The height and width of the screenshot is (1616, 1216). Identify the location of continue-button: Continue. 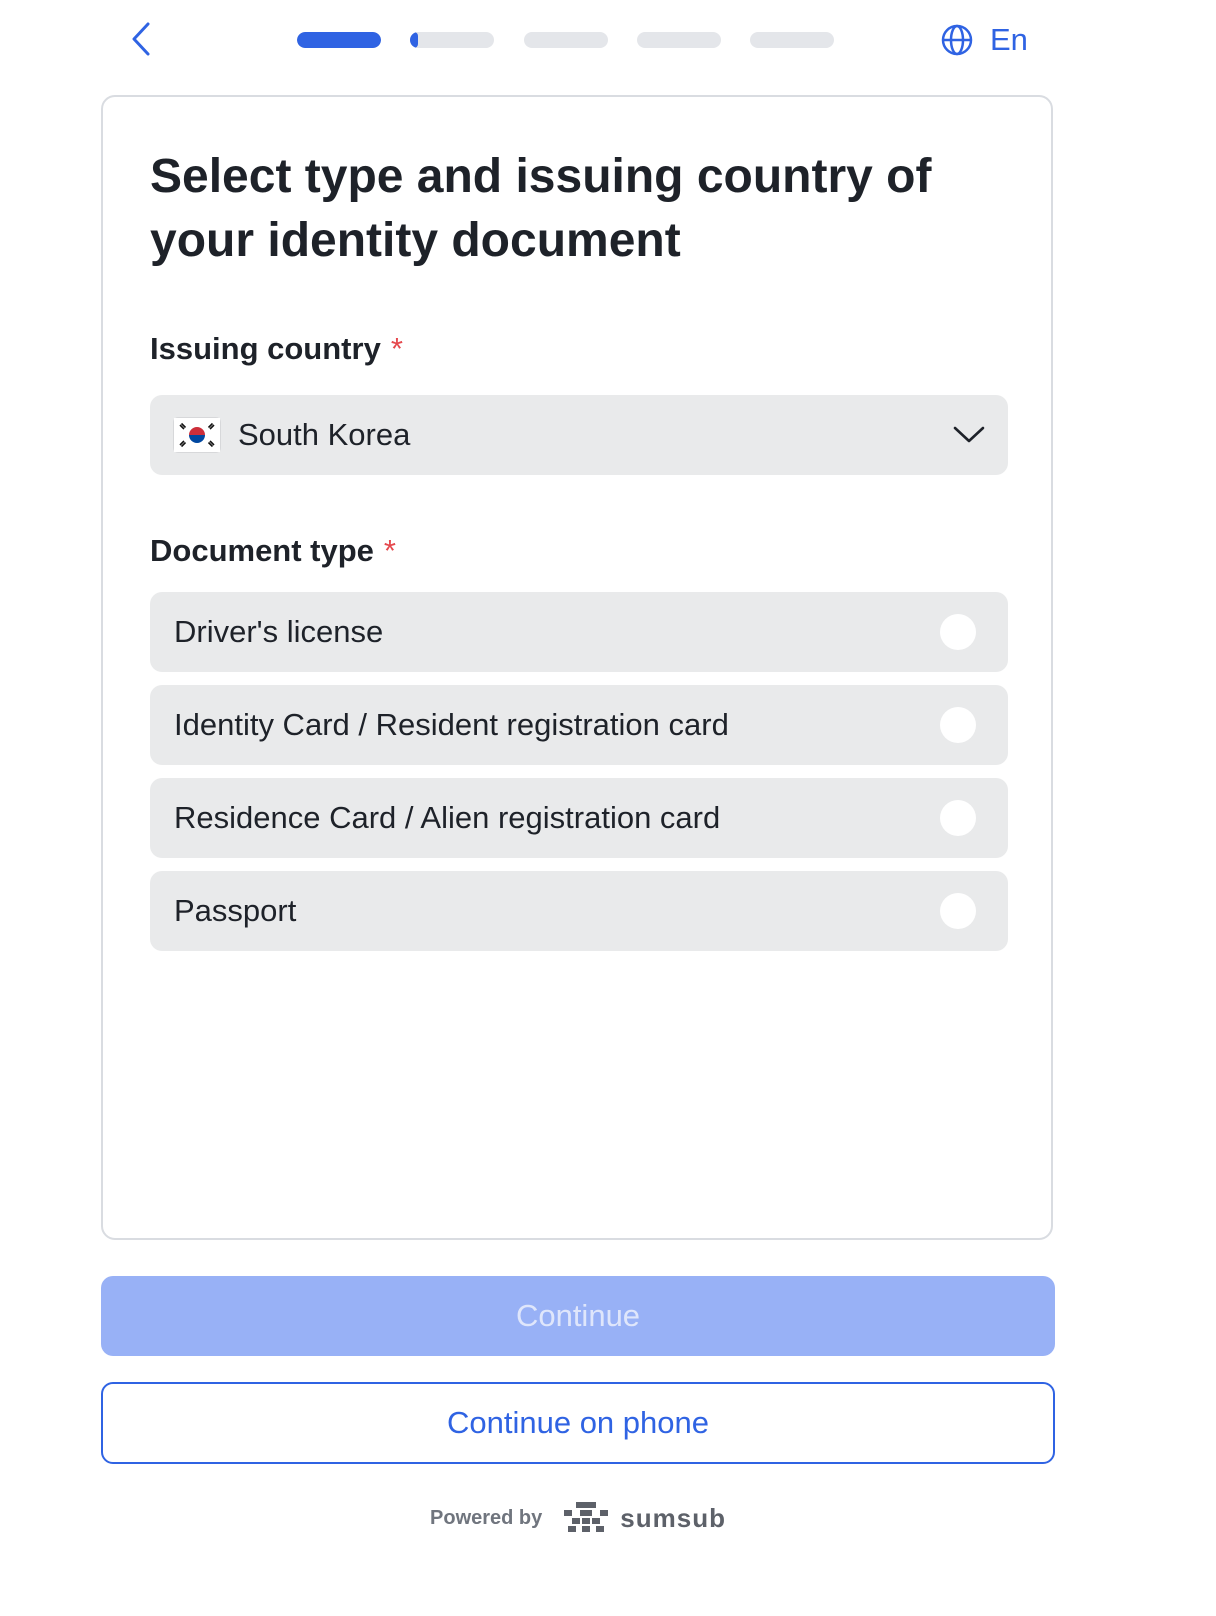
(578, 1316).